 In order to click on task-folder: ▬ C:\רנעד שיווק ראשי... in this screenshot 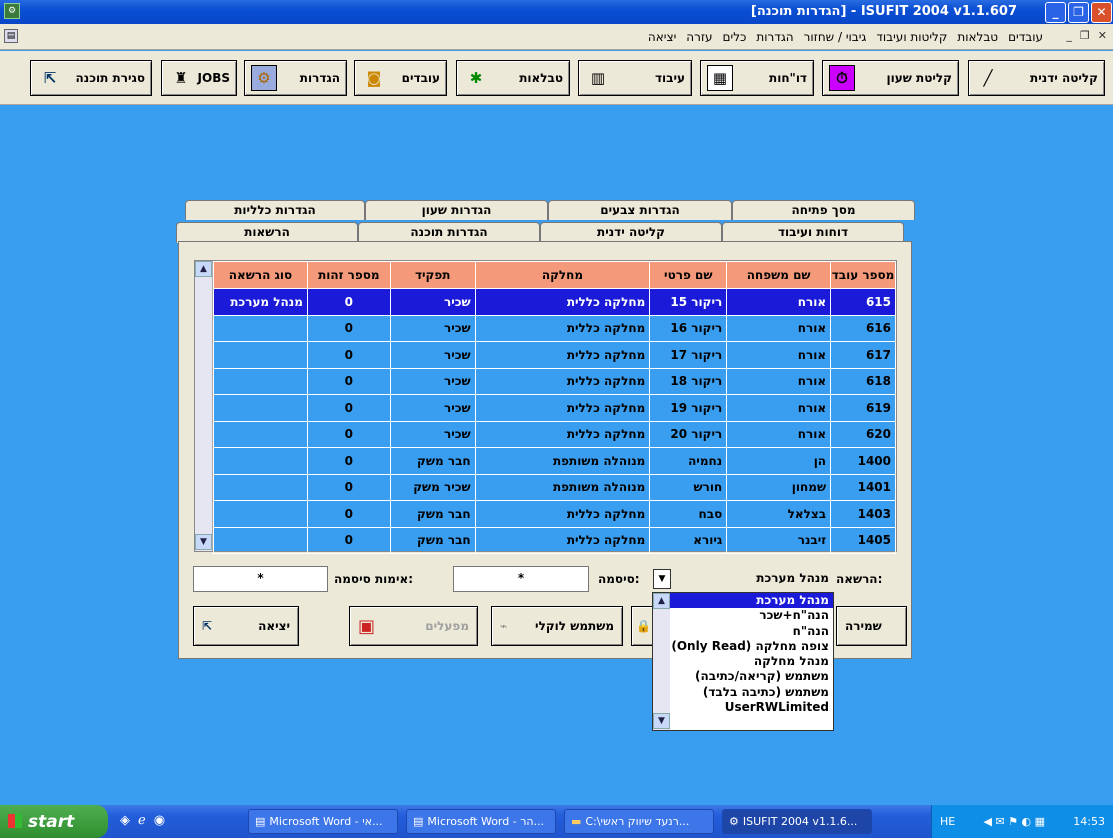, I will do `click(639, 821)`.